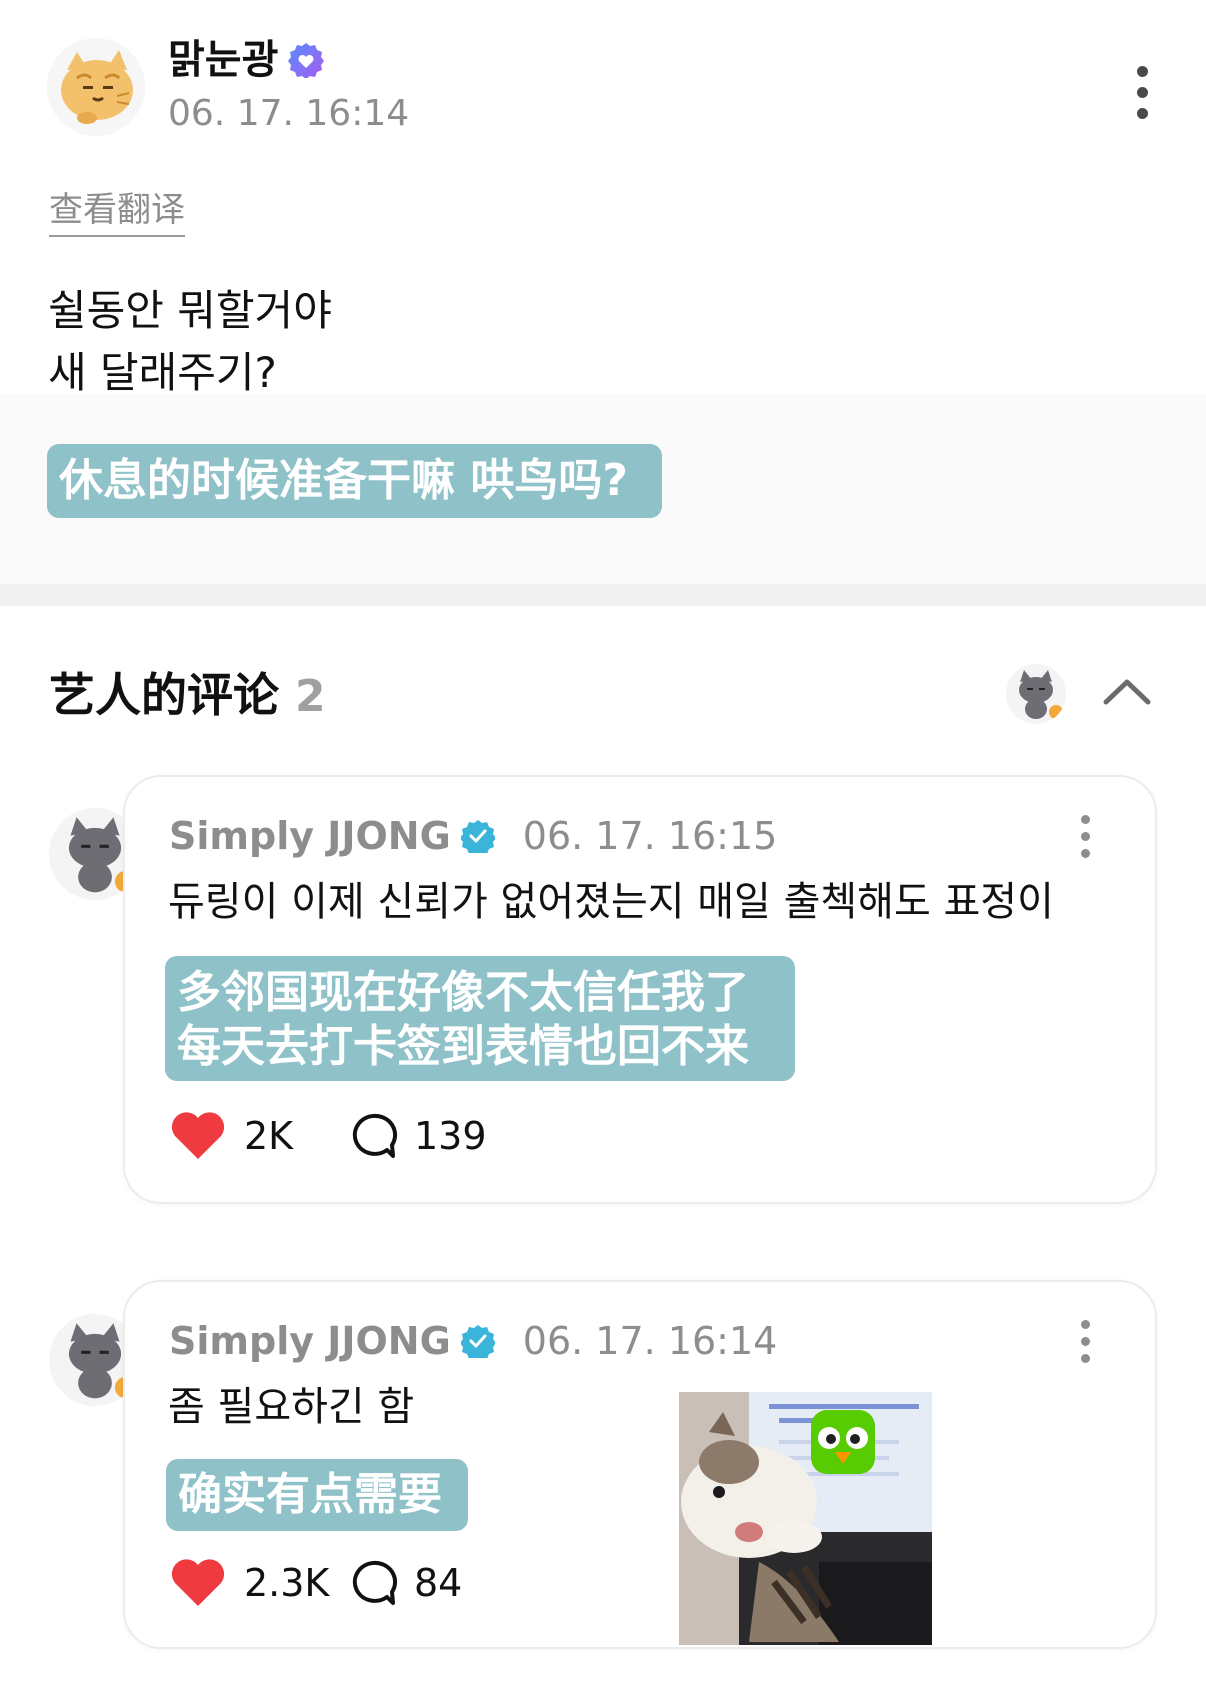  What do you see at coordinates (117, 215) in the screenshot?
I see `view-translation-link: 查看翻译` at bounding box center [117, 215].